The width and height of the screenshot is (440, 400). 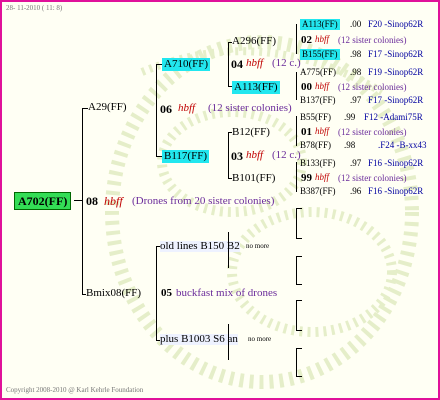 What do you see at coordinates (315, 117) in the screenshot?
I see `b12-dam: B55(FF)` at bounding box center [315, 117].